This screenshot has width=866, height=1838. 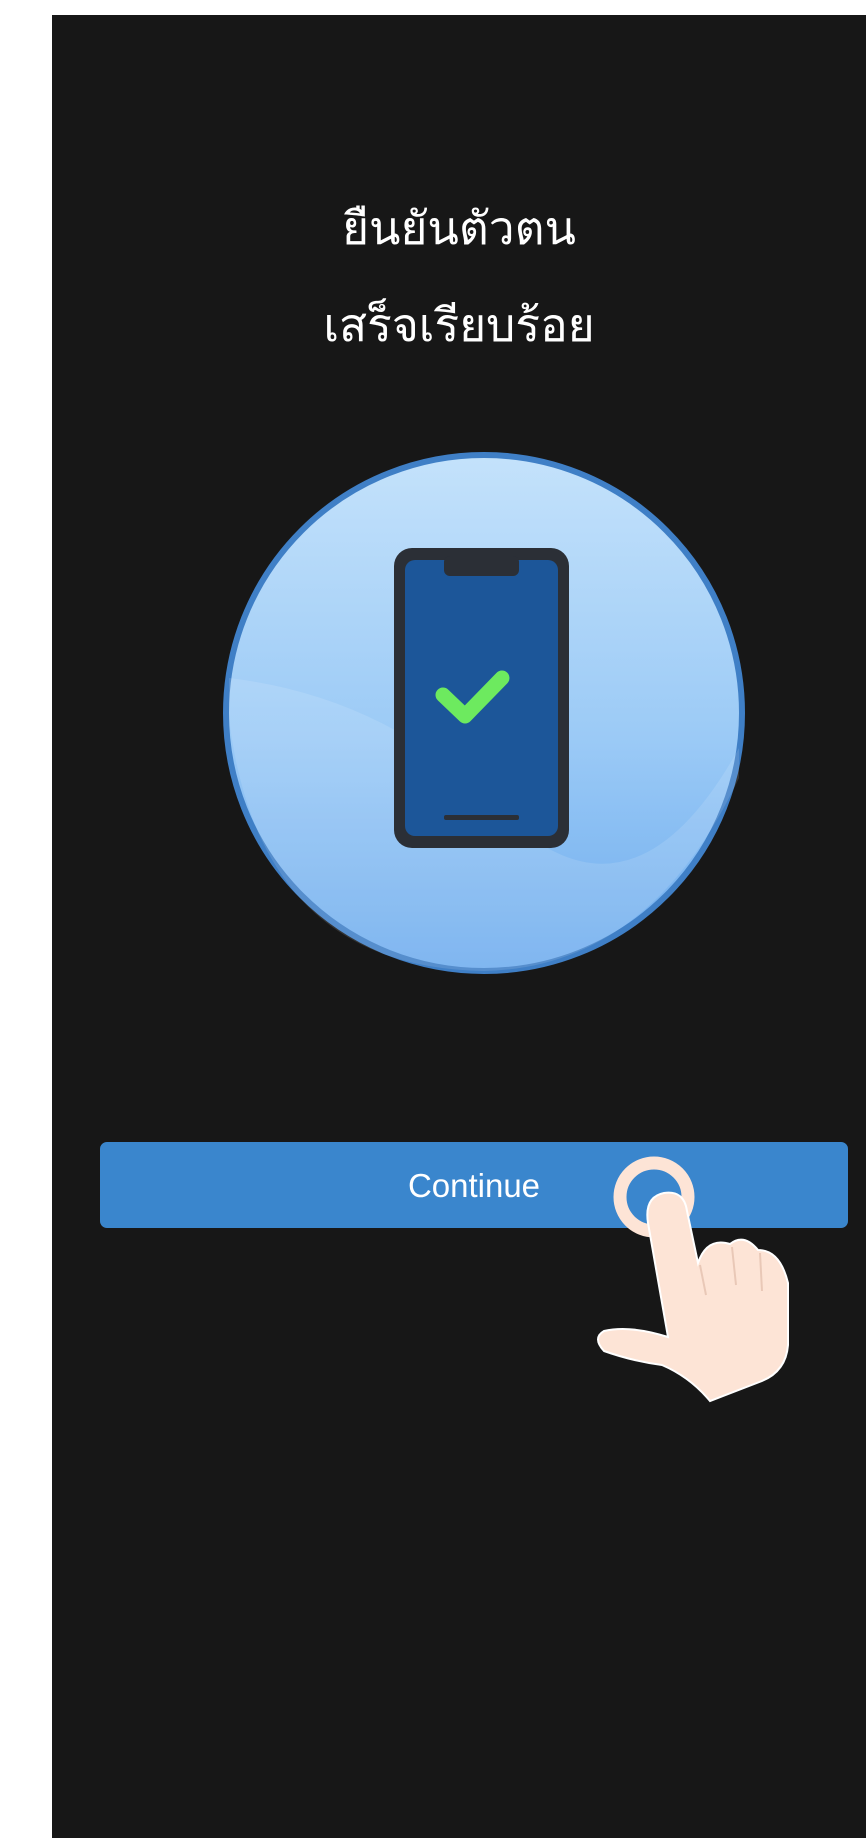 I want to click on phone-notch, so click(x=481, y=566).